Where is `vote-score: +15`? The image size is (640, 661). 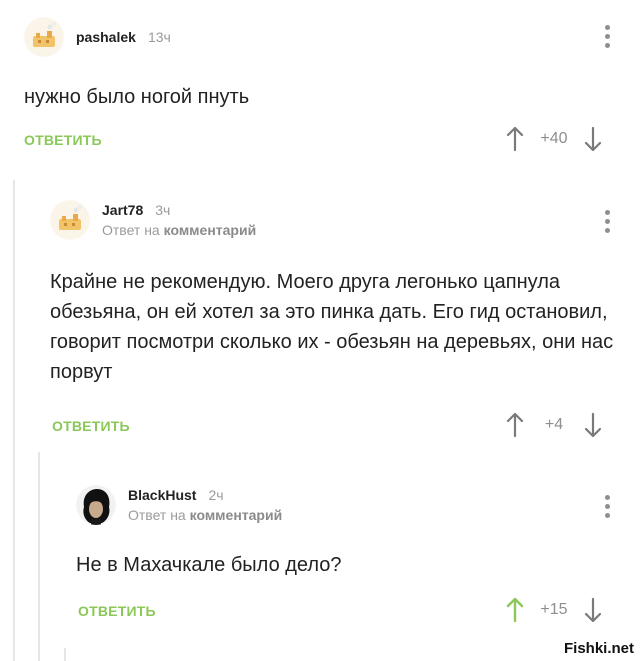 vote-score: +15 is located at coordinates (554, 609).